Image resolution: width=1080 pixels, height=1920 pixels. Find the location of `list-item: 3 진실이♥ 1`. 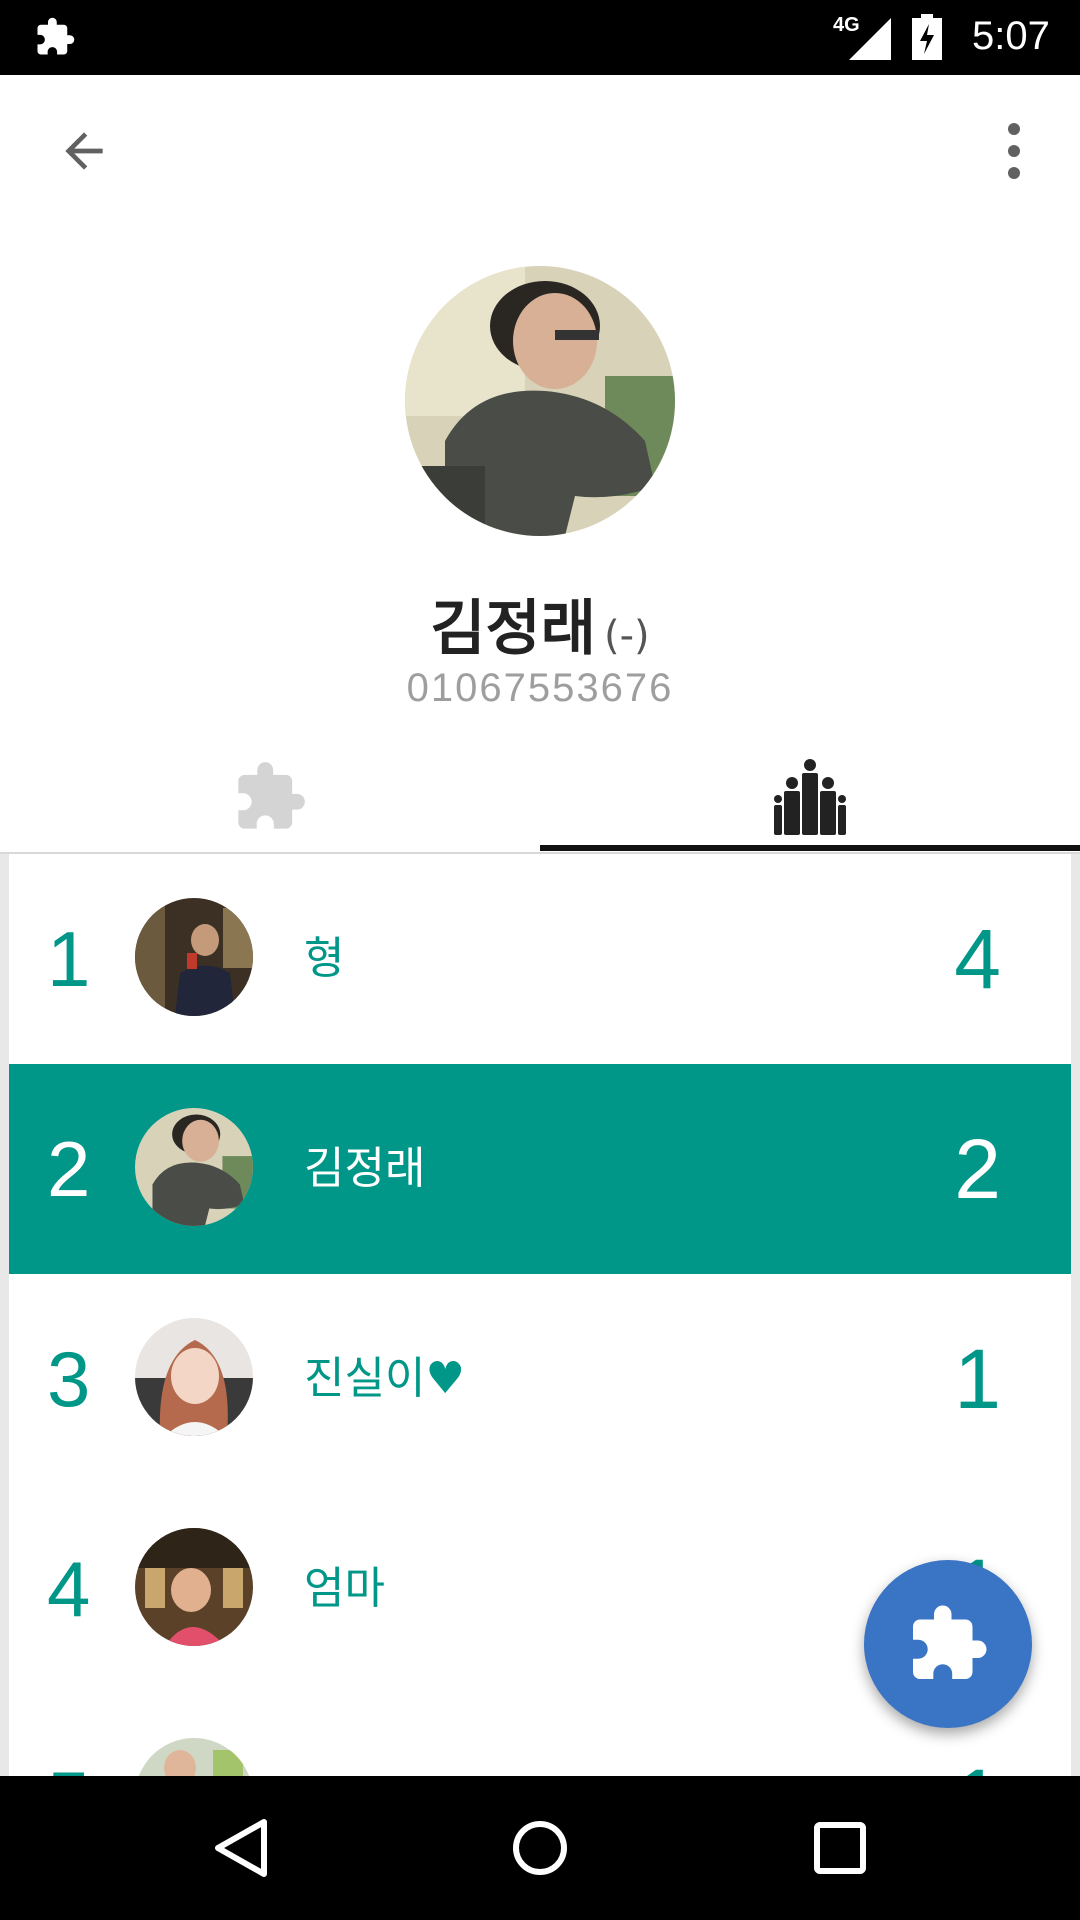

list-item: 3 진실이♥ 1 is located at coordinates (540, 1379).